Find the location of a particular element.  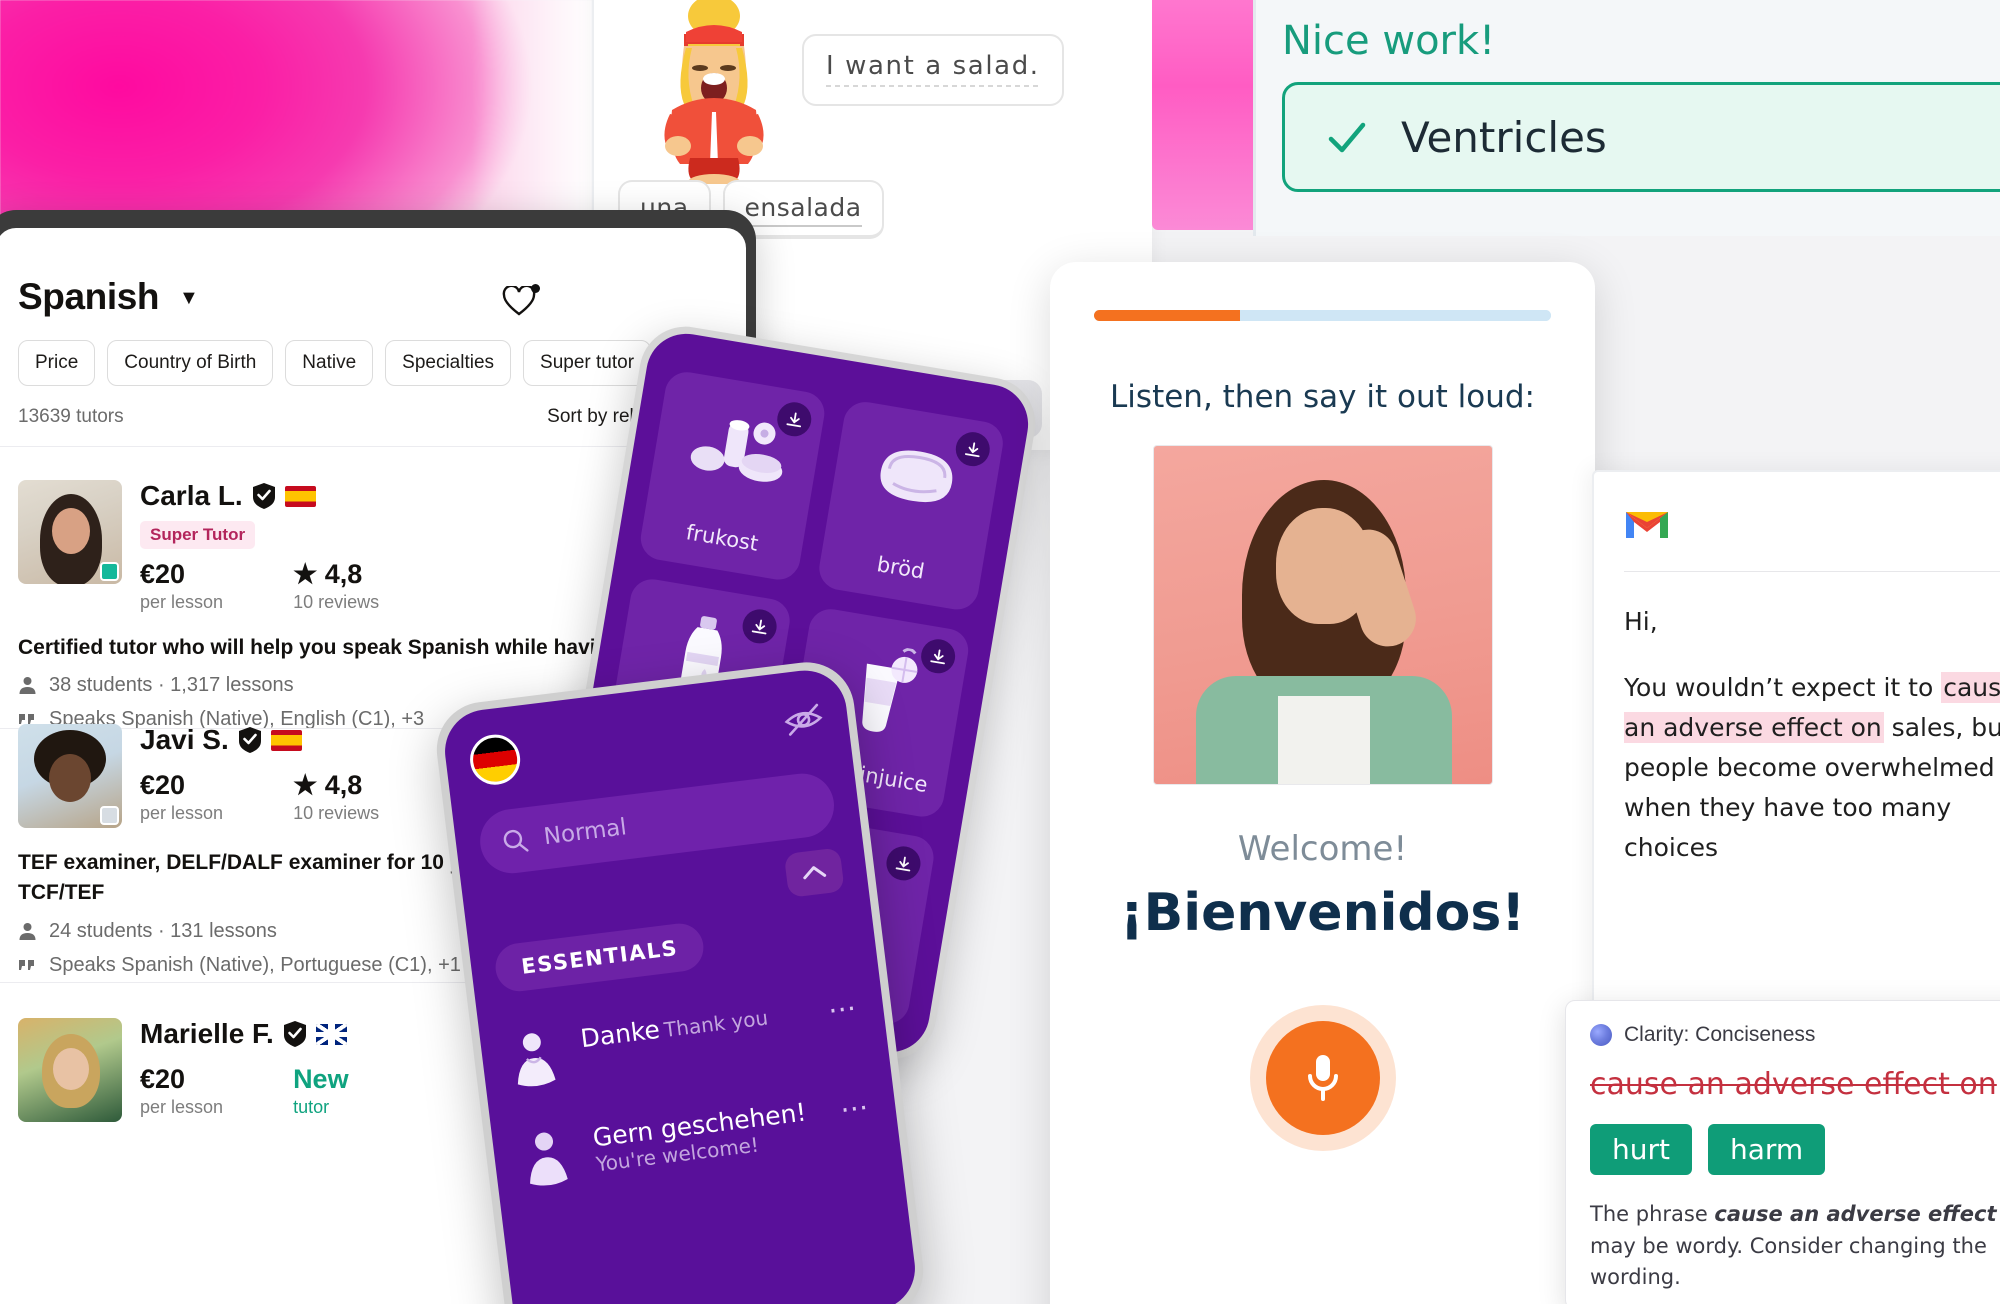

lesson-progress-track is located at coordinates (1395, 315).